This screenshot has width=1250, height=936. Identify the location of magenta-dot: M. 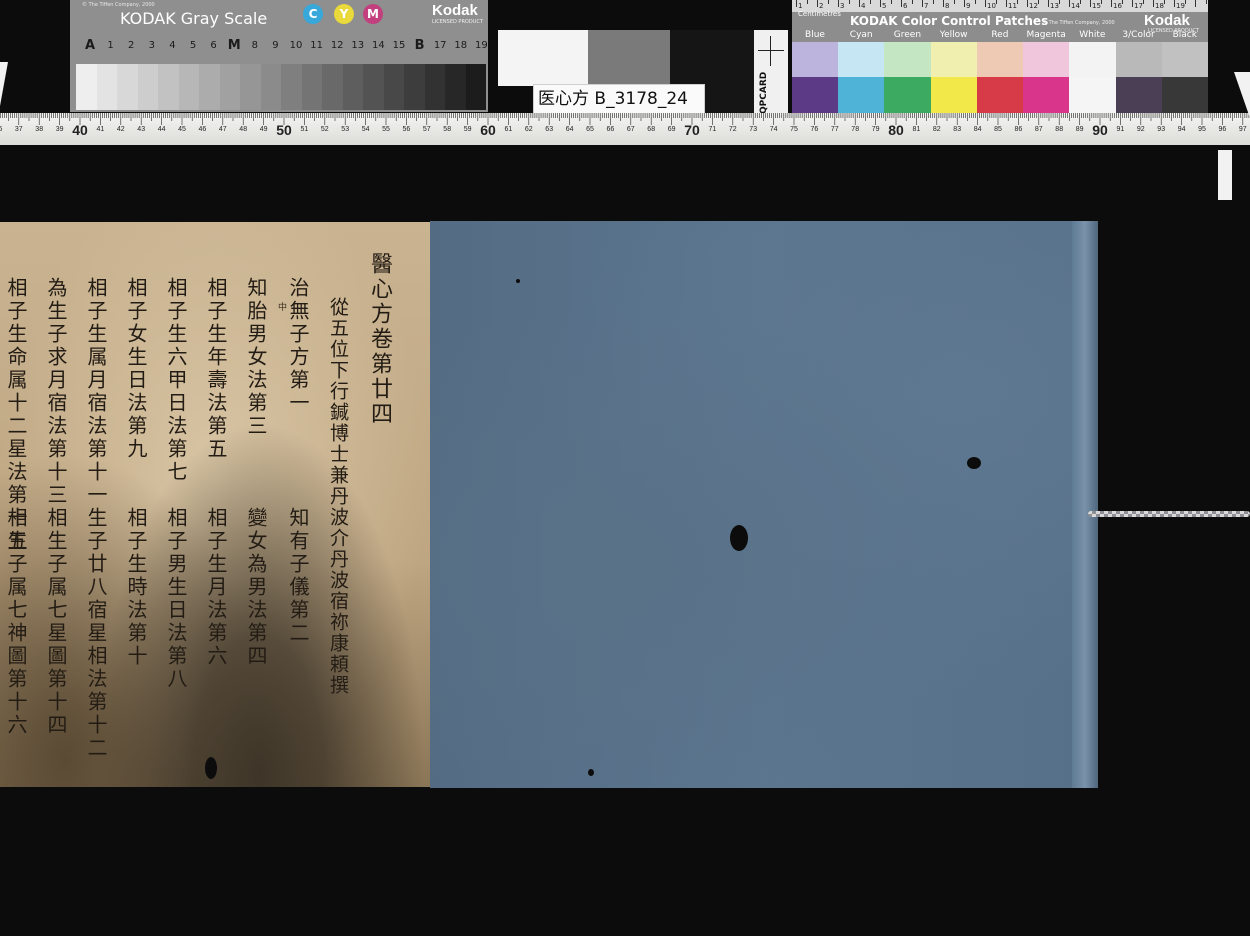
(373, 14).